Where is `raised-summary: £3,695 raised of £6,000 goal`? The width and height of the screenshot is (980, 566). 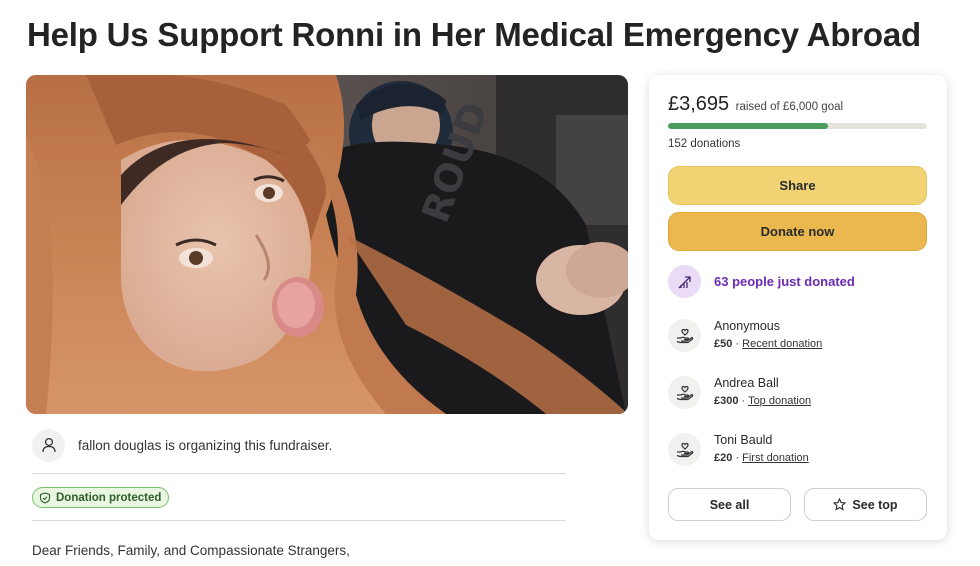 raised-summary: £3,695 raised of £6,000 goal is located at coordinates (755, 104).